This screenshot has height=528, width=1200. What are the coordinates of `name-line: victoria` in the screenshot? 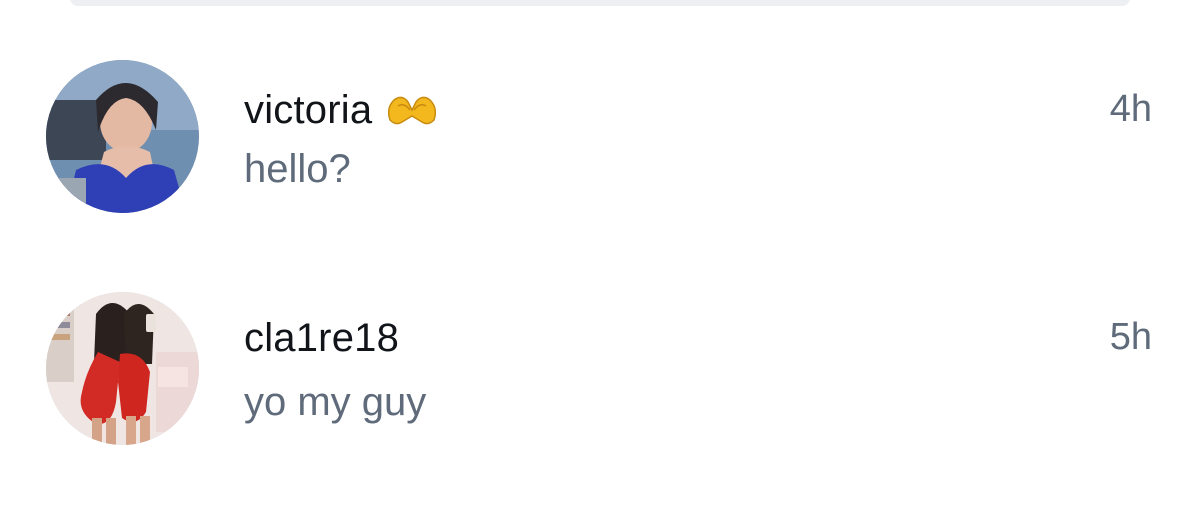 It's located at (342, 110).